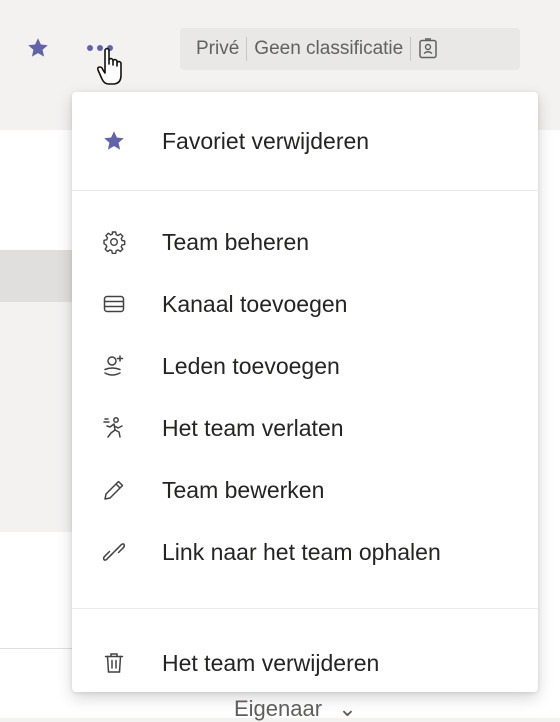 Image resolution: width=560 pixels, height=722 pixels. I want to click on side-panel-bg, so click(40, 417).